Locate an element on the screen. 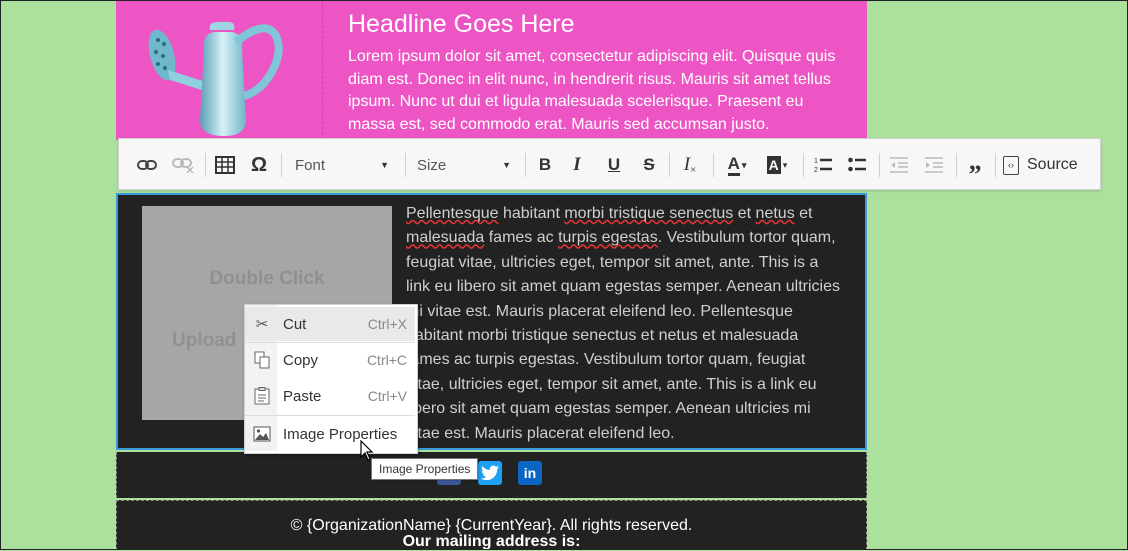 Image resolution: width=1128 pixels, height=551 pixels. svg-text: 1 is located at coordinates (816, 161).